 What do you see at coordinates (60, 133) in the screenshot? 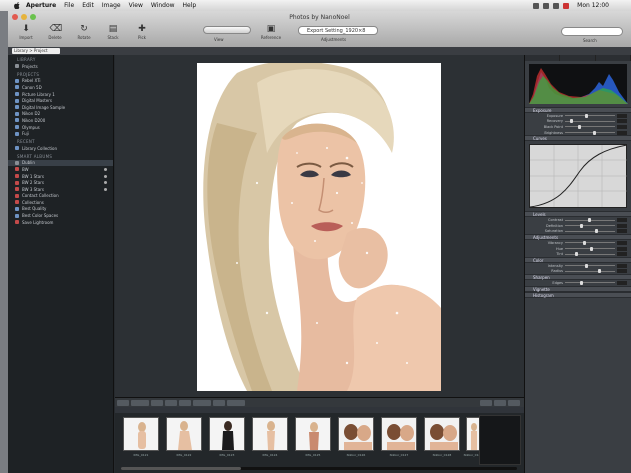
I see `sidebar-item: Fuji` at bounding box center [60, 133].